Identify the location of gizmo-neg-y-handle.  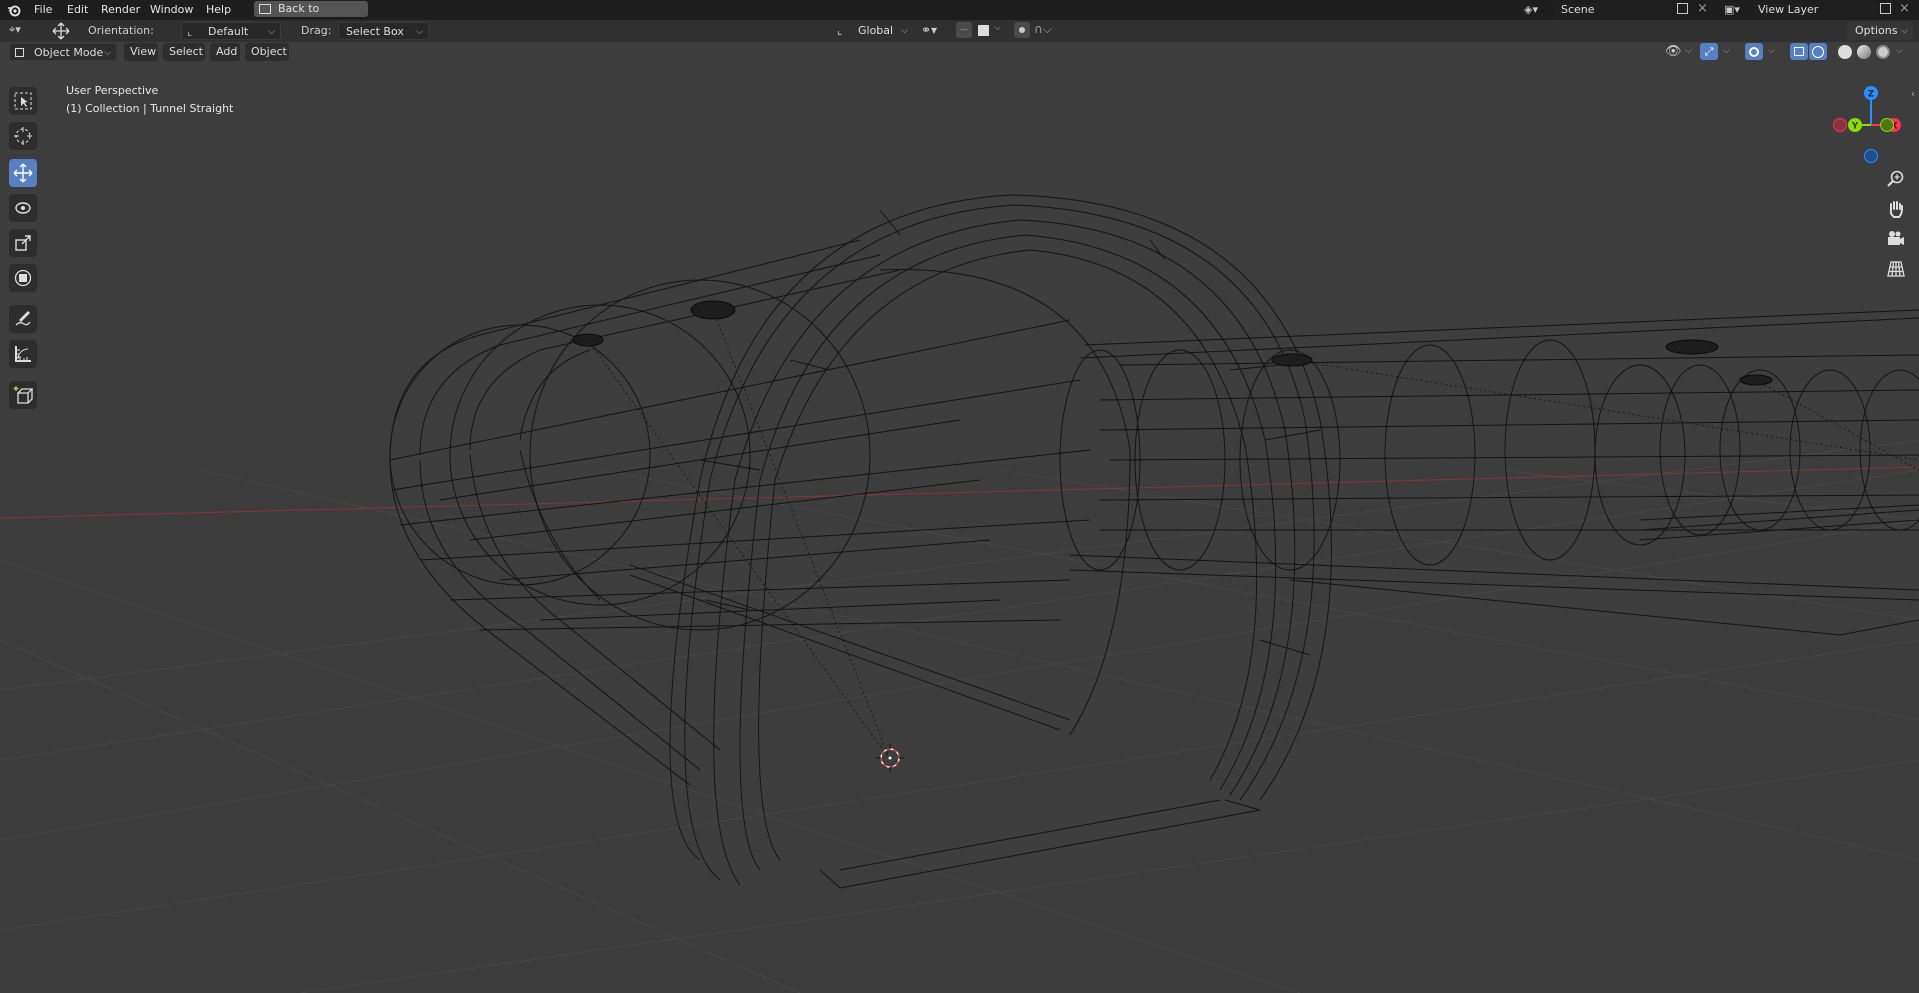
(1887, 125).